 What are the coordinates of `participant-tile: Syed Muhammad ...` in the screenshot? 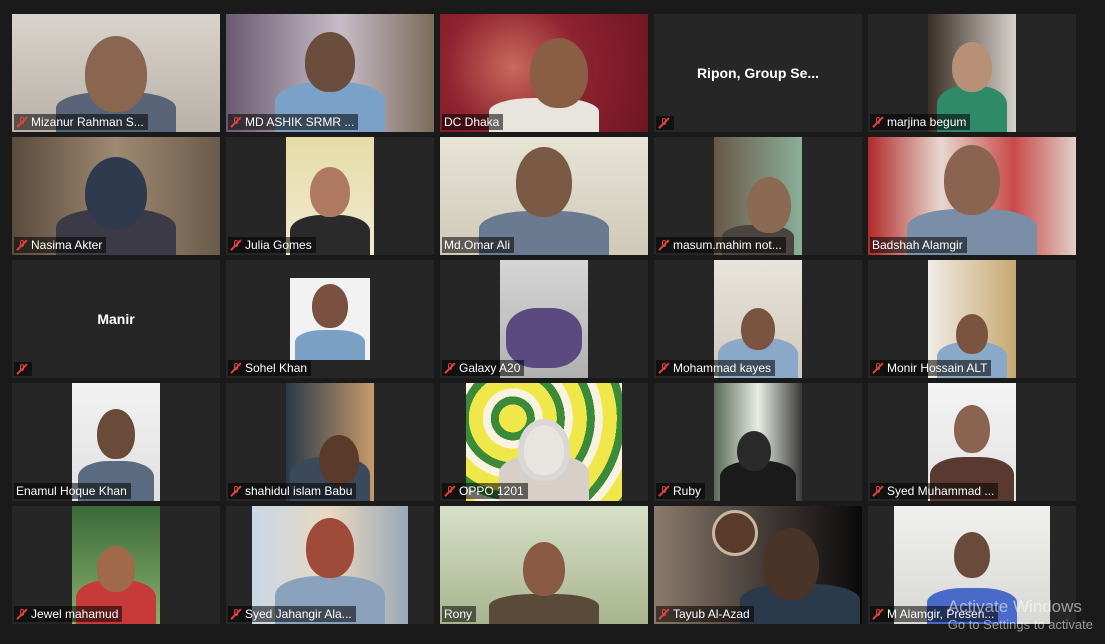 It's located at (972, 442).